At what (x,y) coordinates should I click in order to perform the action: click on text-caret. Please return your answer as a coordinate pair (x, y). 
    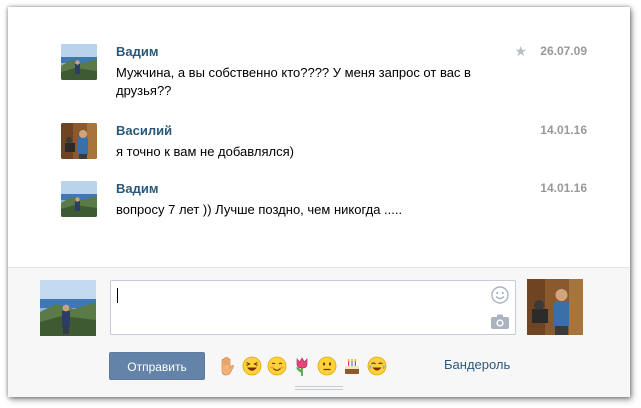
    Looking at the image, I should click on (117, 295).